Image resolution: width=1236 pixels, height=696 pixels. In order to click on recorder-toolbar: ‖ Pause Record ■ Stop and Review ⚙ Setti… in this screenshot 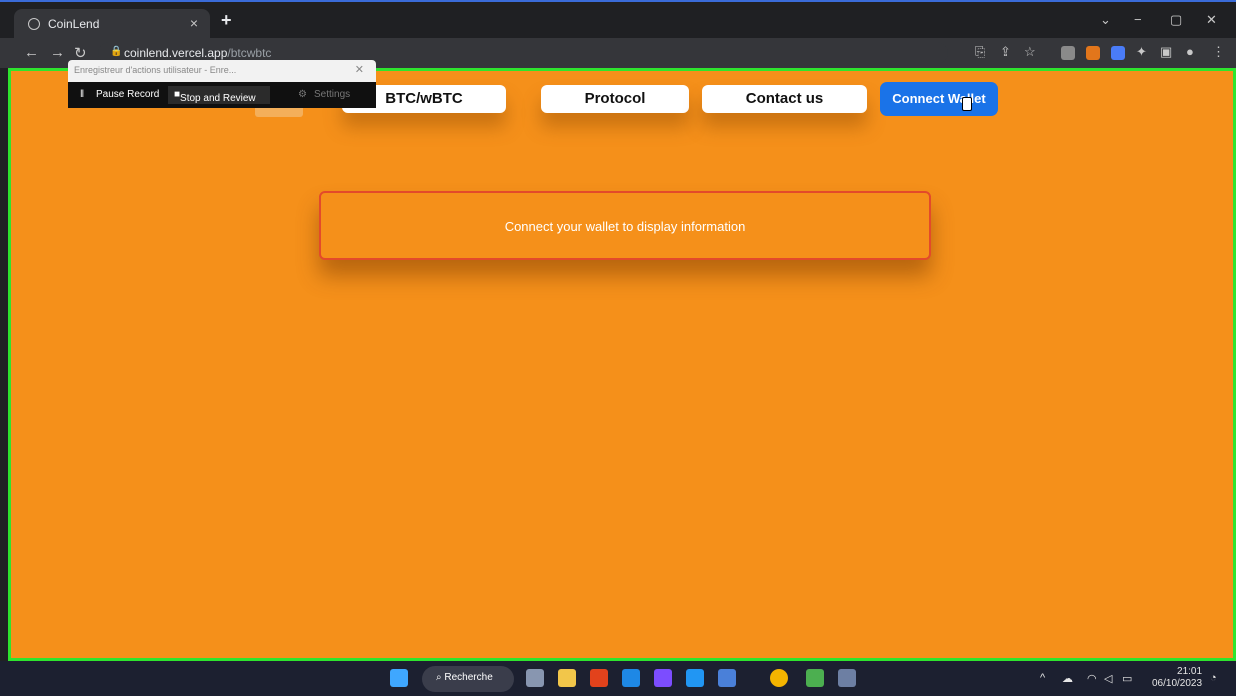, I will do `click(222, 95)`.